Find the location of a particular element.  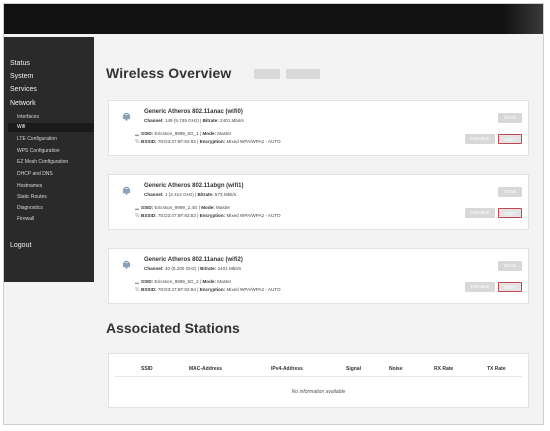

empty-table-message: No information available is located at coordinates (318, 392).